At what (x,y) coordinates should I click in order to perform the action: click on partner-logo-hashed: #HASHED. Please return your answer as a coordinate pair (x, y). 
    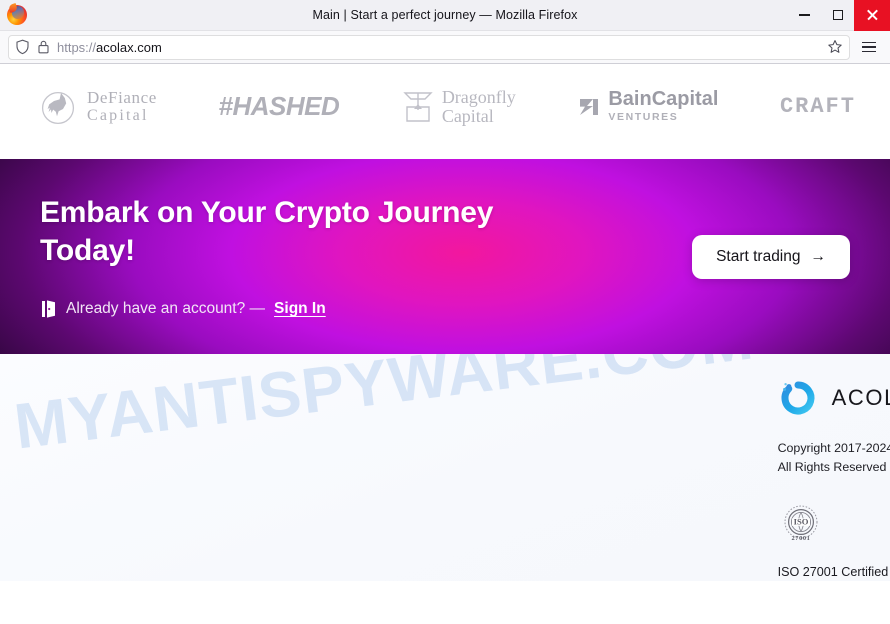
    Looking at the image, I should click on (279, 106).